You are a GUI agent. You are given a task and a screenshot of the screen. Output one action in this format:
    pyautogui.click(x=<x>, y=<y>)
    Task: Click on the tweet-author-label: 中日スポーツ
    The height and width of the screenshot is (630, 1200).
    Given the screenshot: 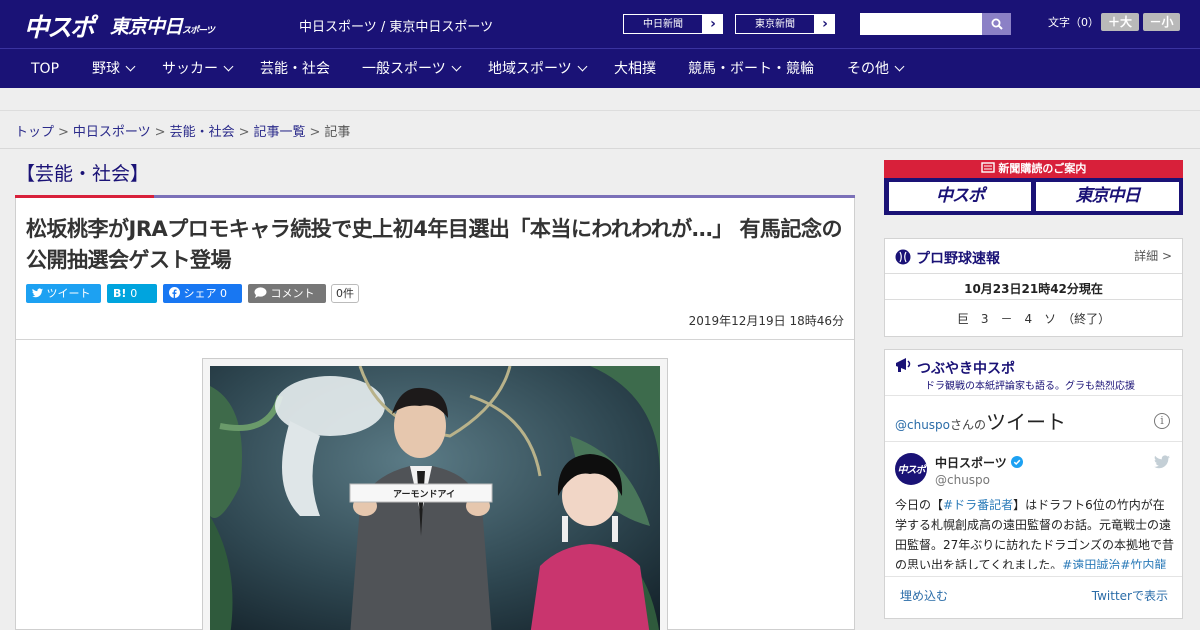 What is the action you would take?
    pyautogui.click(x=971, y=463)
    